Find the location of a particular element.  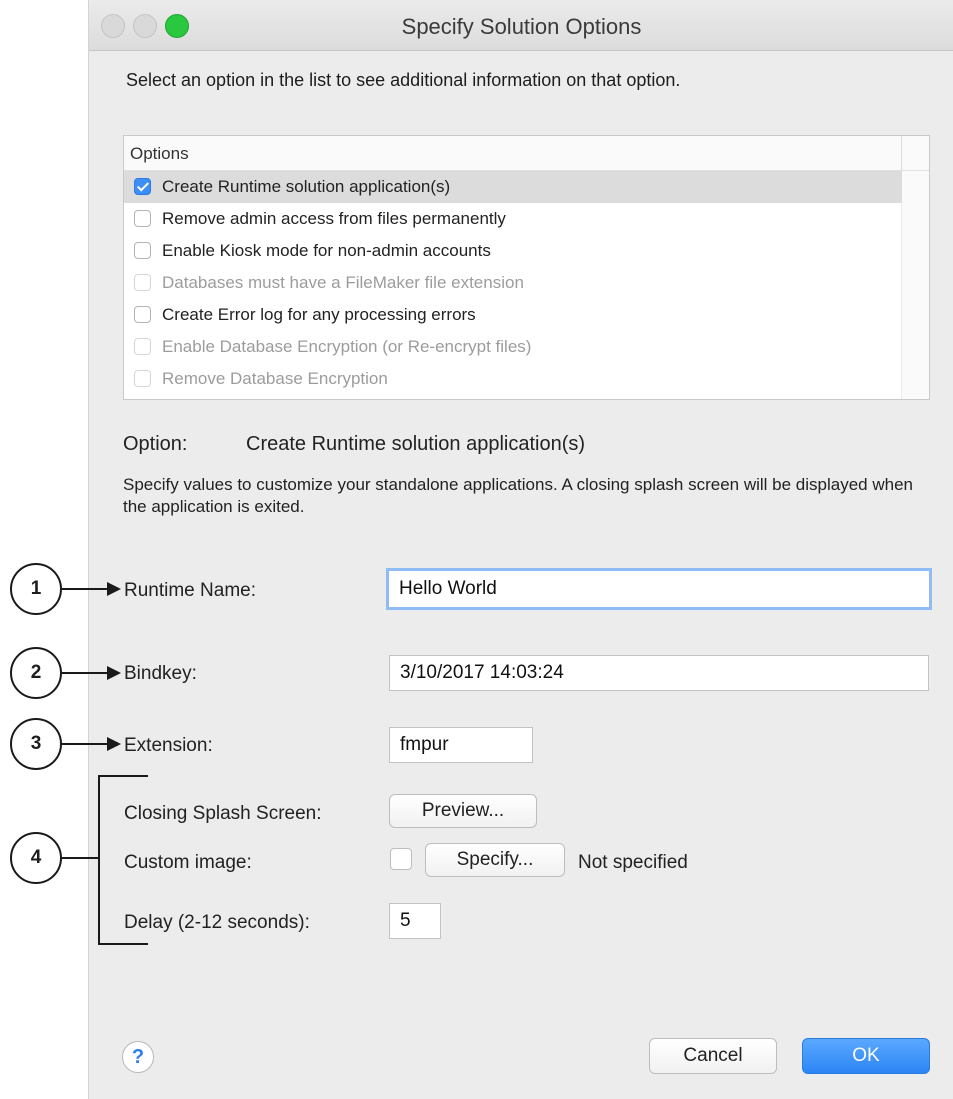

option-label: Enable Kiosk mode for non-admin accounts is located at coordinates (326, 250).